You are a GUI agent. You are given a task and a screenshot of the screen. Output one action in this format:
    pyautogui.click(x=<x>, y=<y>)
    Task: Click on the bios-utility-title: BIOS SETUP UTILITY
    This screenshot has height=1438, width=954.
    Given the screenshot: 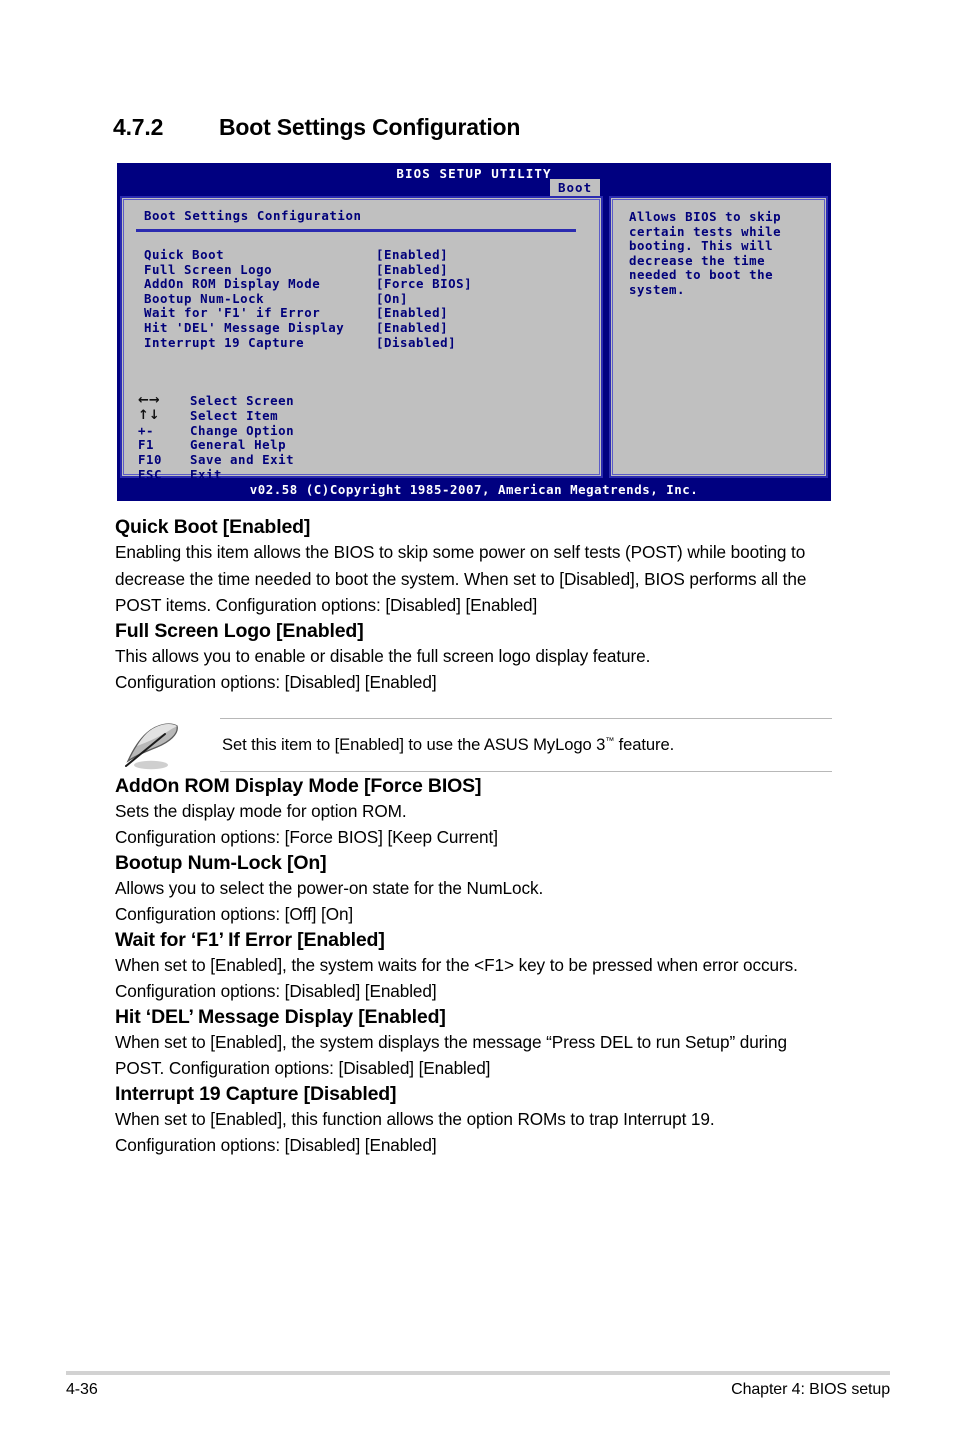 What is the action you would take?
    pyautogui.click(x=474, y=173)
    